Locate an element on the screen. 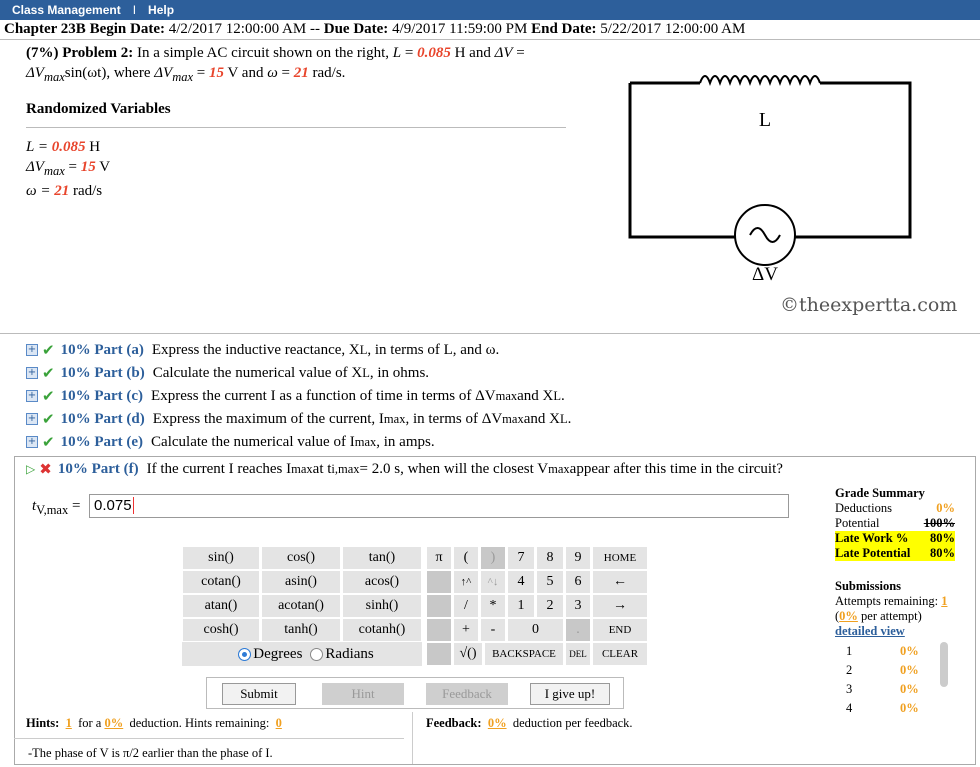 The height and width of the screenshot is (767, 980). feedback-button: Feedback is located at coordinates (467, 694).